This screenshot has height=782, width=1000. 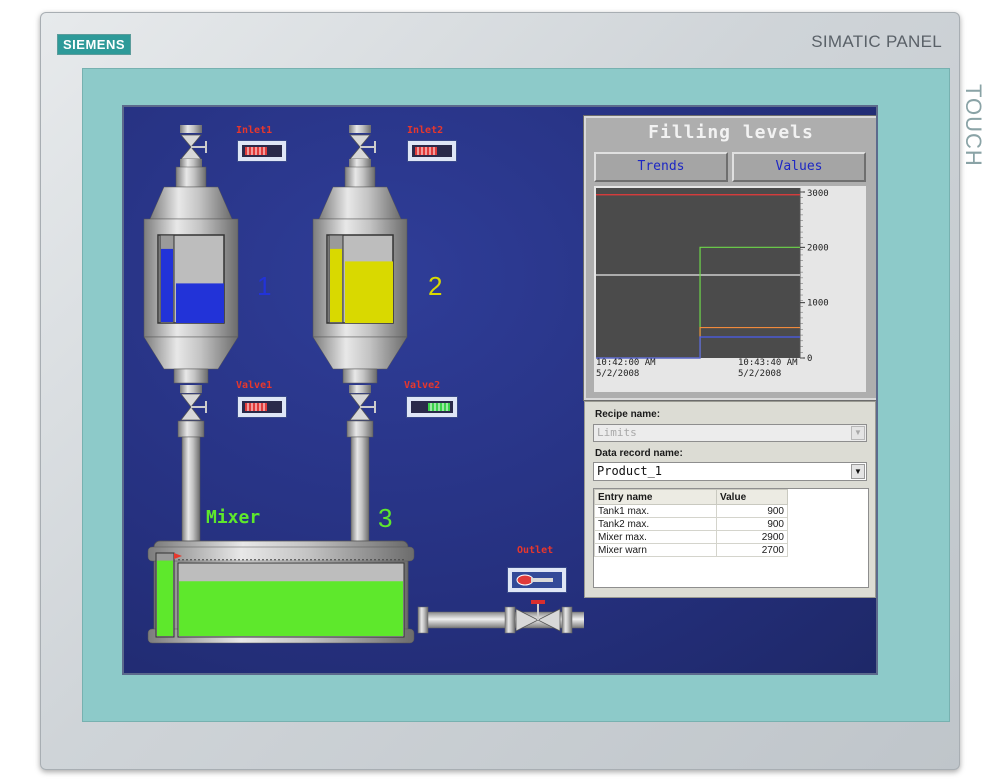 I want to click on table-row: Mixer max. 2900, so click(x=691, y=537).